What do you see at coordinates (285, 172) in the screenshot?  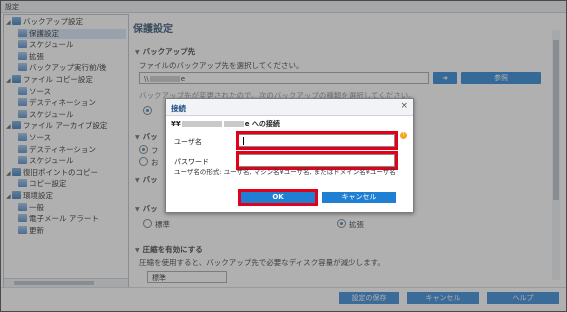 I see `username-format-hint: ユーザ名の形式: ユーザ名, マシン名¥ユーザ名, またはドメイン名¥ユーザ名` at bounding box center [285, 172].